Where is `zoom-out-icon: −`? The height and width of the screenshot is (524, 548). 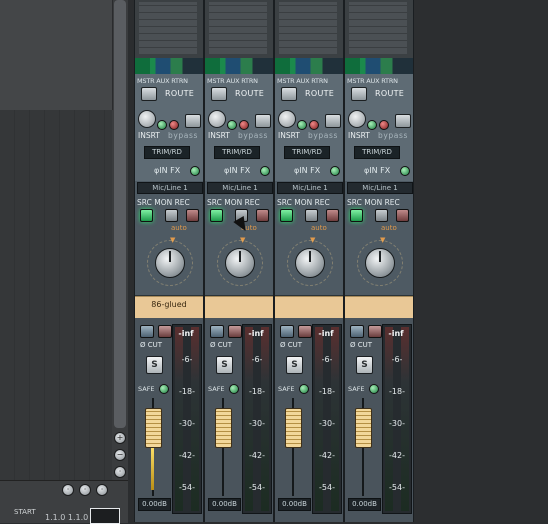 zoom-out-icon: − is located at coordinates (120, 455).